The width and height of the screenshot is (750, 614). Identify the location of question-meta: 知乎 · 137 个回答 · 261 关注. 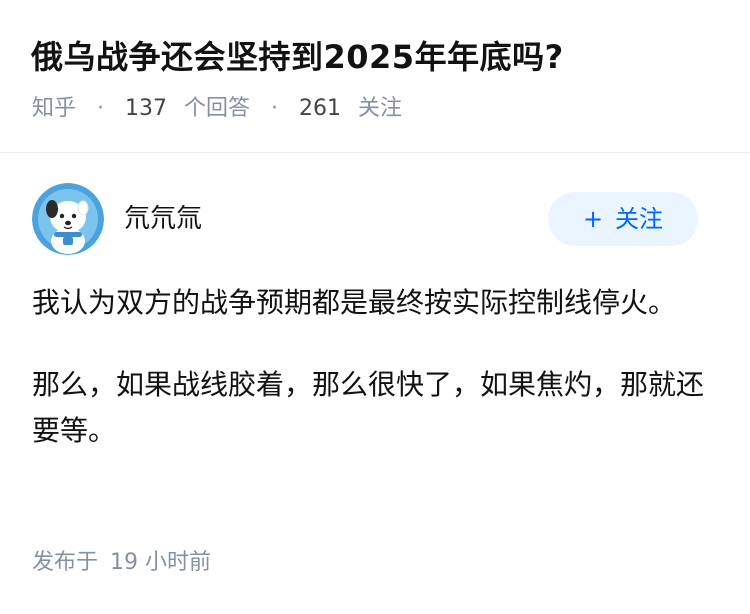
(217, 109).